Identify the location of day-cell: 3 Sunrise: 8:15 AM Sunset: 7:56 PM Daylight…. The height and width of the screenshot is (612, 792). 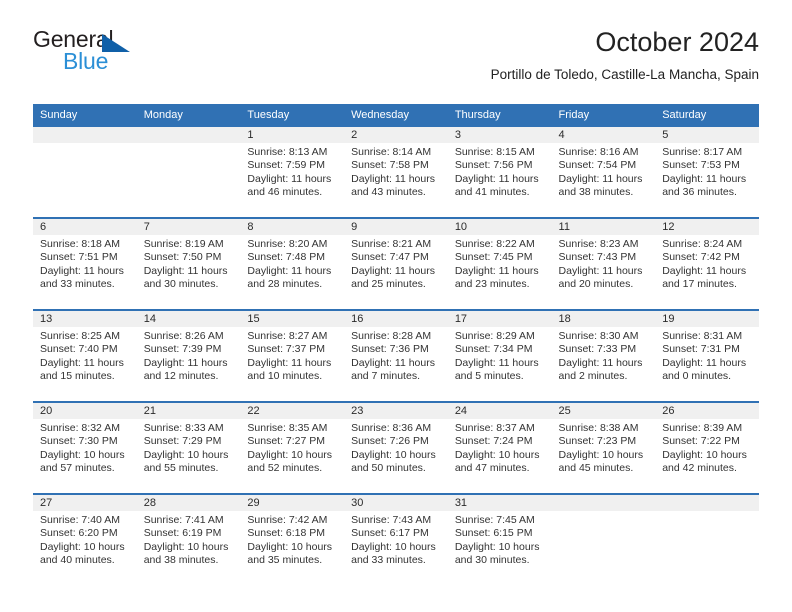
(499, 173).